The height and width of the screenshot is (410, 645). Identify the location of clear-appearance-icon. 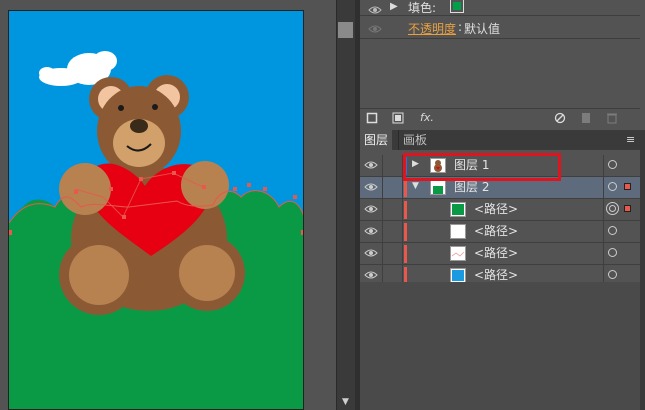
(560, 118).